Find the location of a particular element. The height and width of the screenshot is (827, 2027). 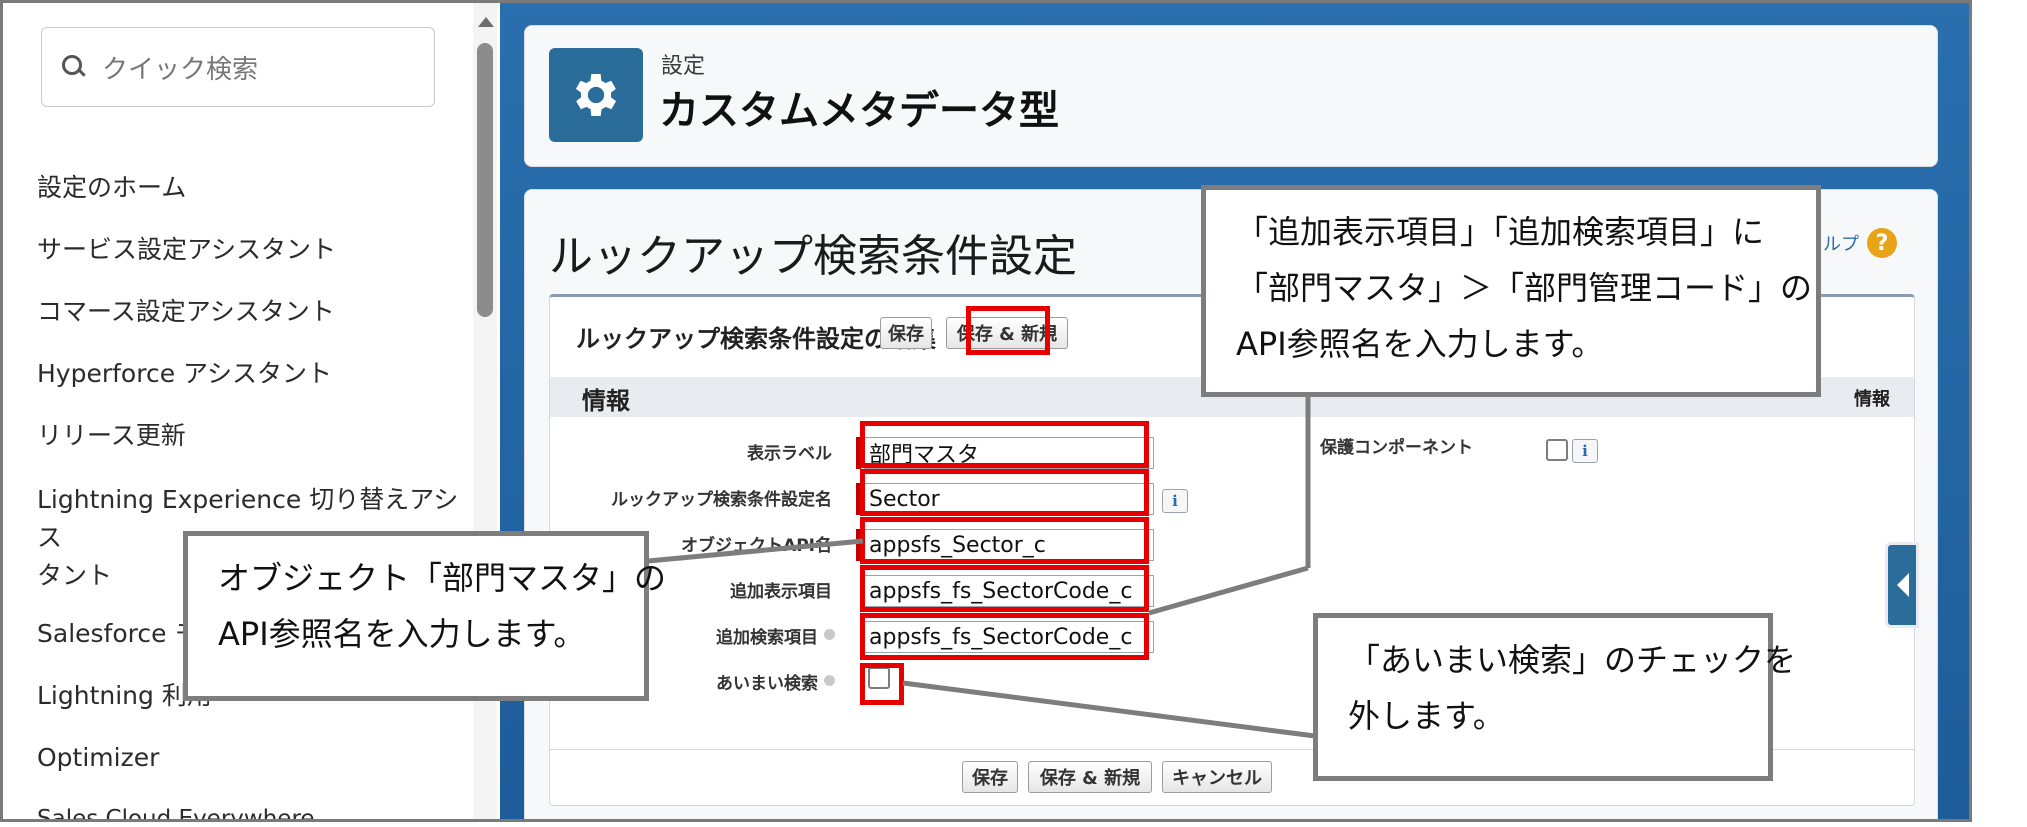

sidebar-item-sales-cloud-everywhere: Sales Cloud Everywhere is located at coordinates (252, 811).